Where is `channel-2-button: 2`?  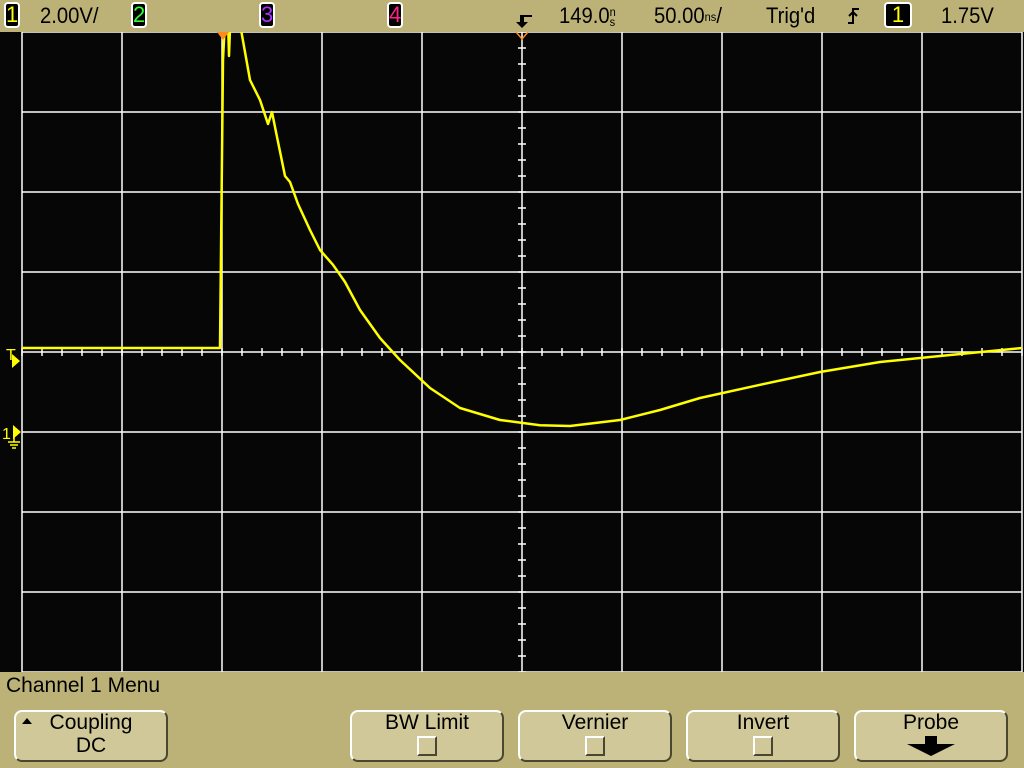 channel-2-button: 2 is located at coordinates (139, 15).